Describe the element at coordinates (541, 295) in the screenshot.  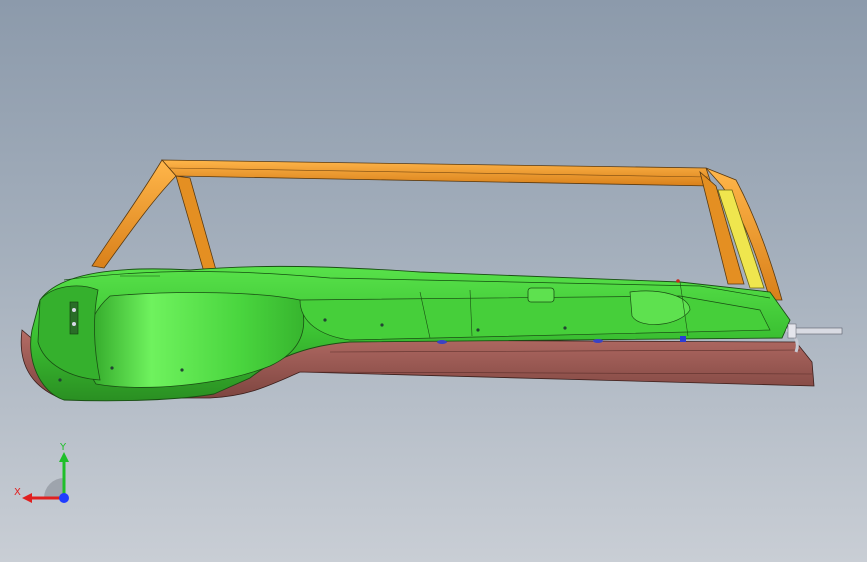
I see `door-handle-icon` at that location.